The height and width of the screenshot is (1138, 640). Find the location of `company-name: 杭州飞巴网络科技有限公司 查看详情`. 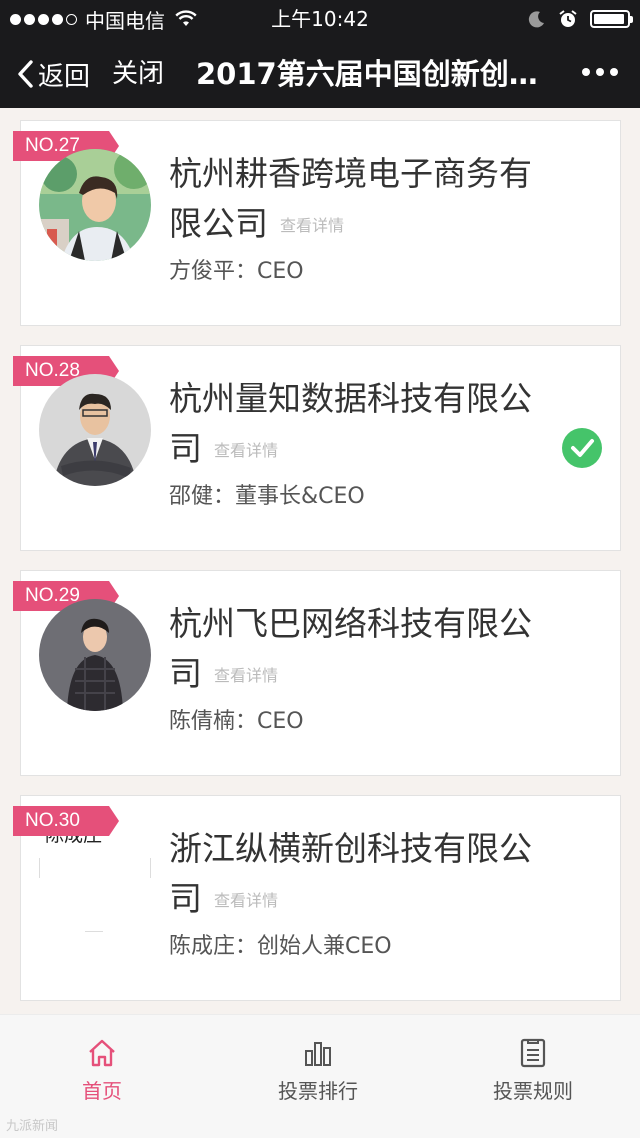

company-name: 杭州飞巴网络科技有限公司 查看详情 is located at coordinates (359, 650).